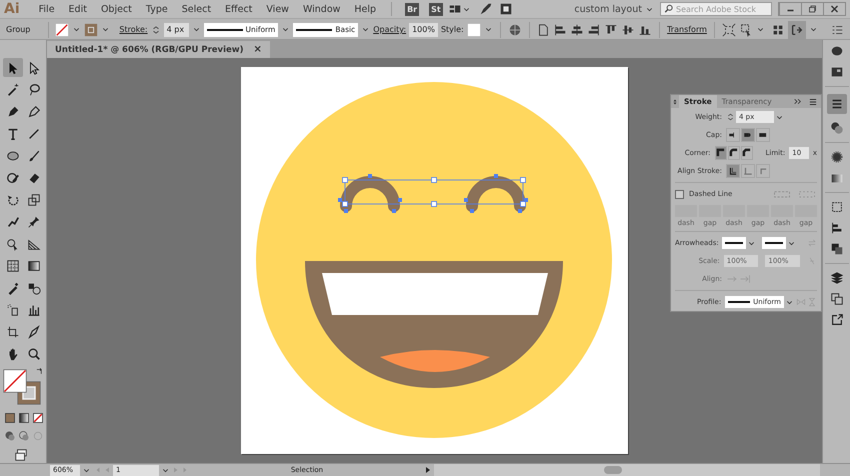 This screenshot has width=850, height=476. What do you see at coordinates (777, 29) in the screenshot?
I see `dots-grid-icon` at bounding box center [777, 29].